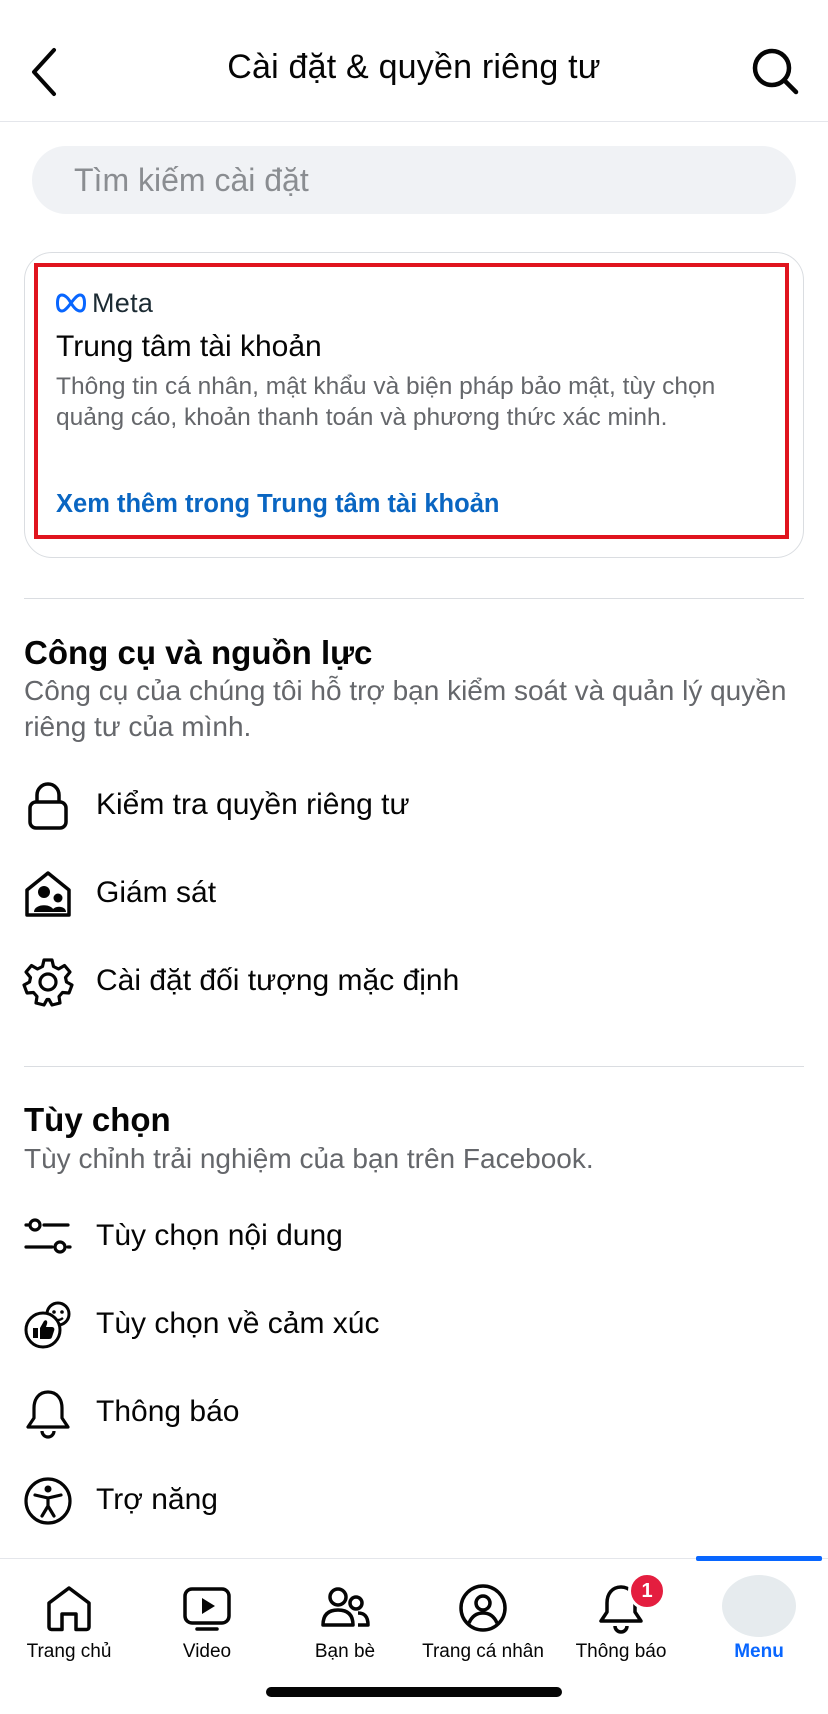  Describe the element at coordinates (48, 1501) in the screenshot. I see `accessibility-icon` at that location.